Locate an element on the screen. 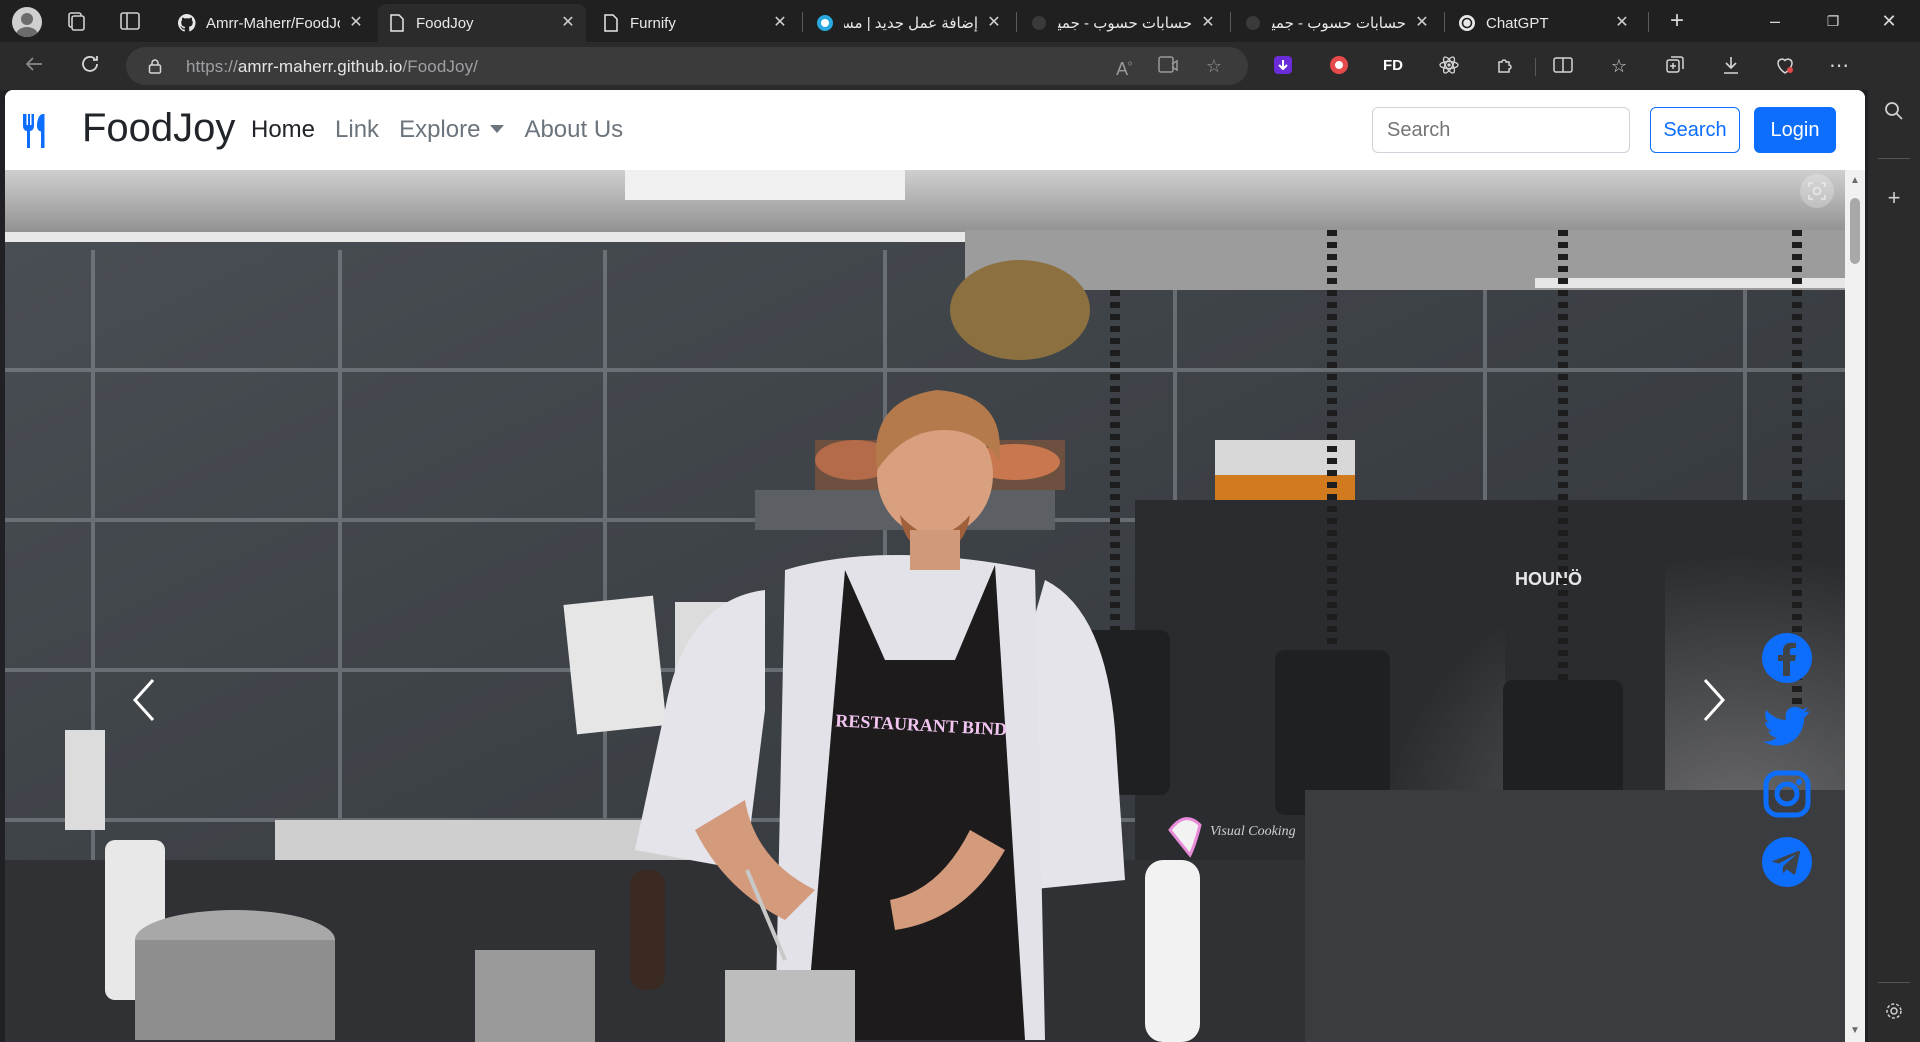  close-window-button: ✕ is located at coordinates (1889, 21).